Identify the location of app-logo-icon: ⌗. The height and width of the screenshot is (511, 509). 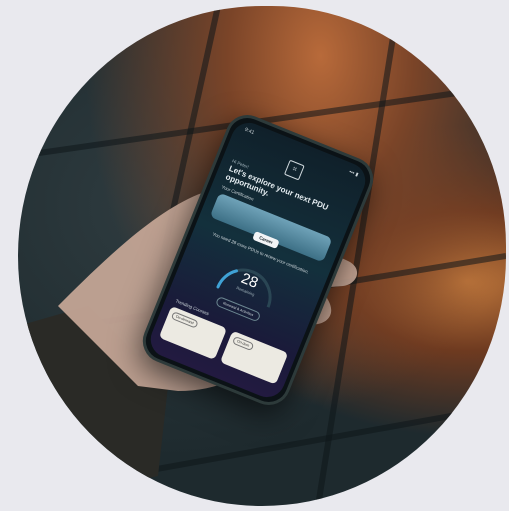
(294, 170).